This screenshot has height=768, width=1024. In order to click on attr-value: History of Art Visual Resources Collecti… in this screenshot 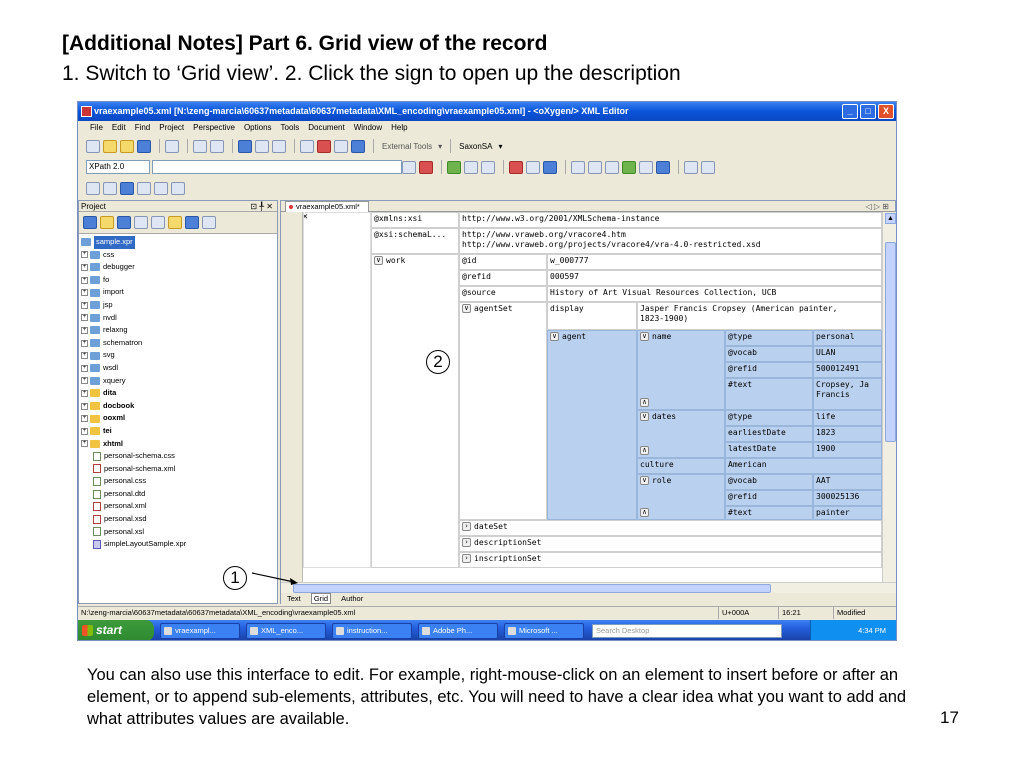, I will do `click(714, 294)`.